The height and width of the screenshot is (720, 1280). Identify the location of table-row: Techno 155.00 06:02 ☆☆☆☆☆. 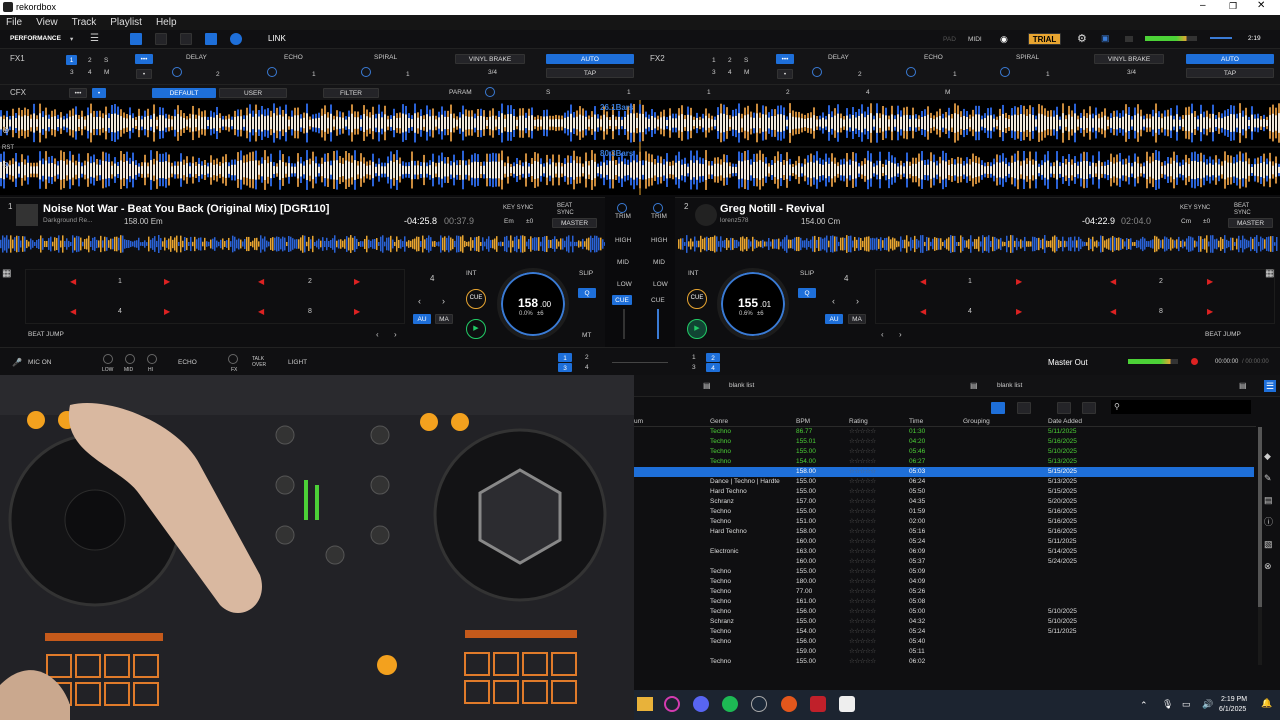
(944, 661).